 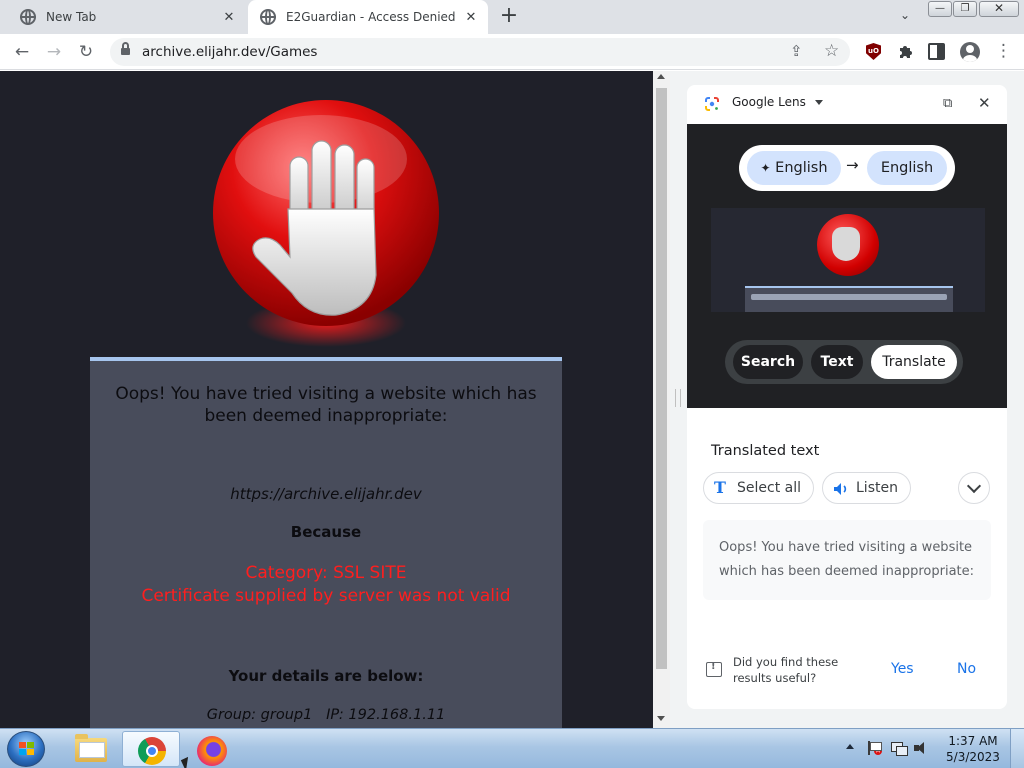 What do you see at coordinates (970, 52) in the screenshot?
I see `profile-icon` at bounding box center [970, 52].